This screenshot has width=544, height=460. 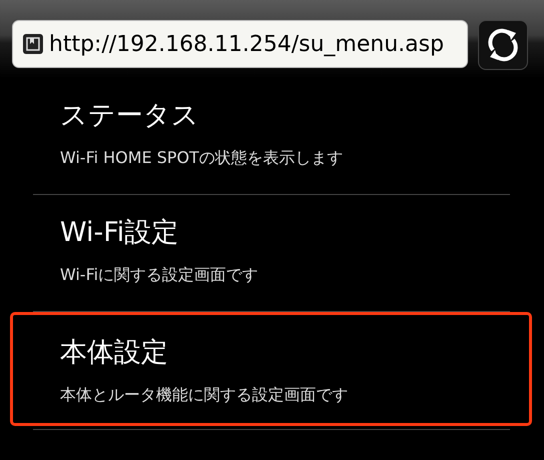 I want to click on url-text: http://192.168.11.254/su_menu.asp, so click(x=246, y=44).